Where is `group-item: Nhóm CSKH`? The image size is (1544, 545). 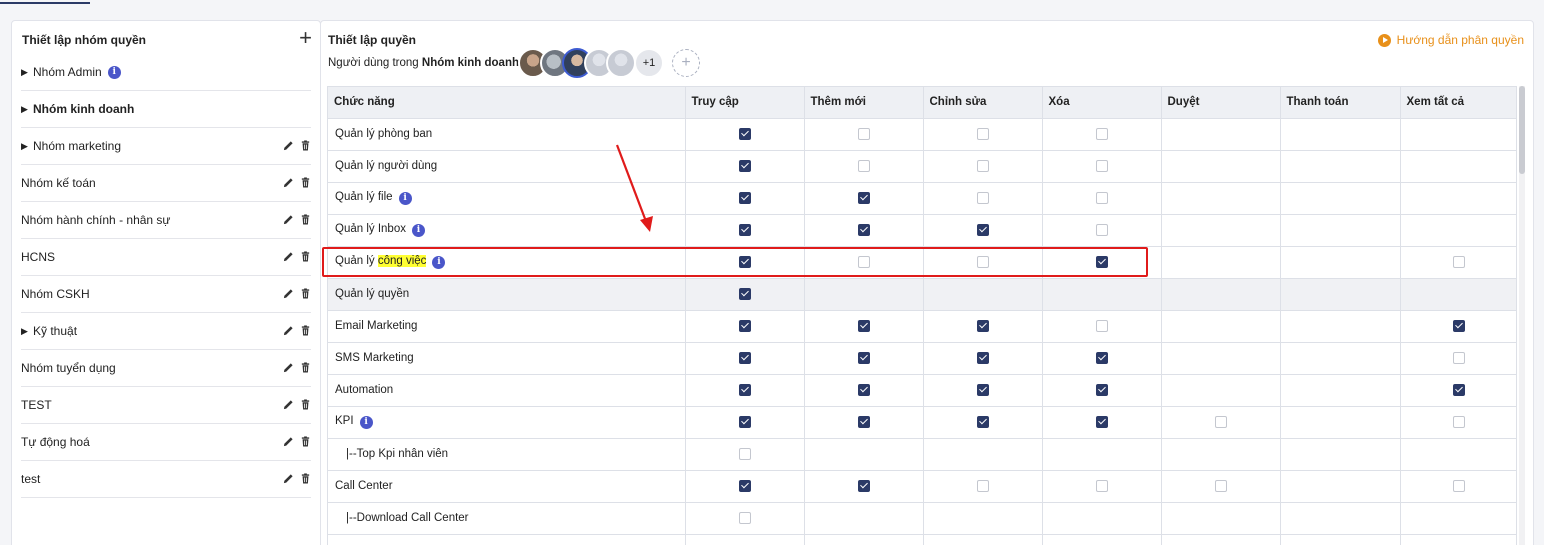 group-item: Nhóm CSKH is located at coordinates (166, 294).